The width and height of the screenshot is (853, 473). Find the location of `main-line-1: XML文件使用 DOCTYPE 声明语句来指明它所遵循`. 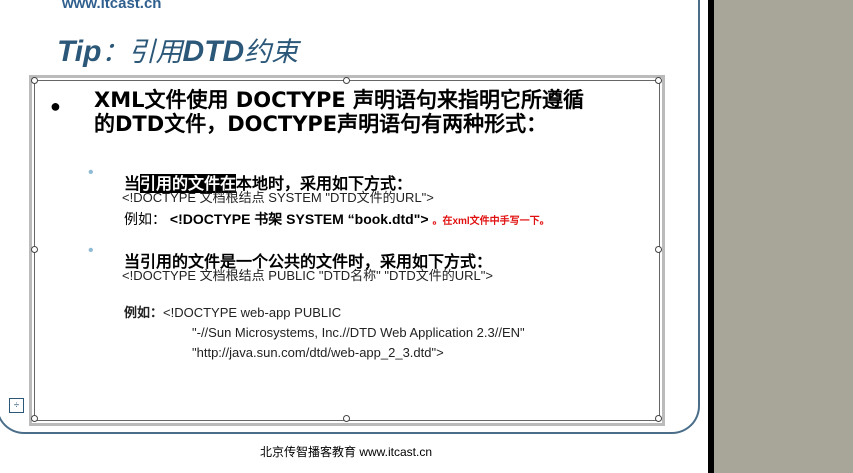

main-line-1: XML文件使用 DOCTYPE 声明语句来指明它所遵循 is located at coordinates (339, 100).